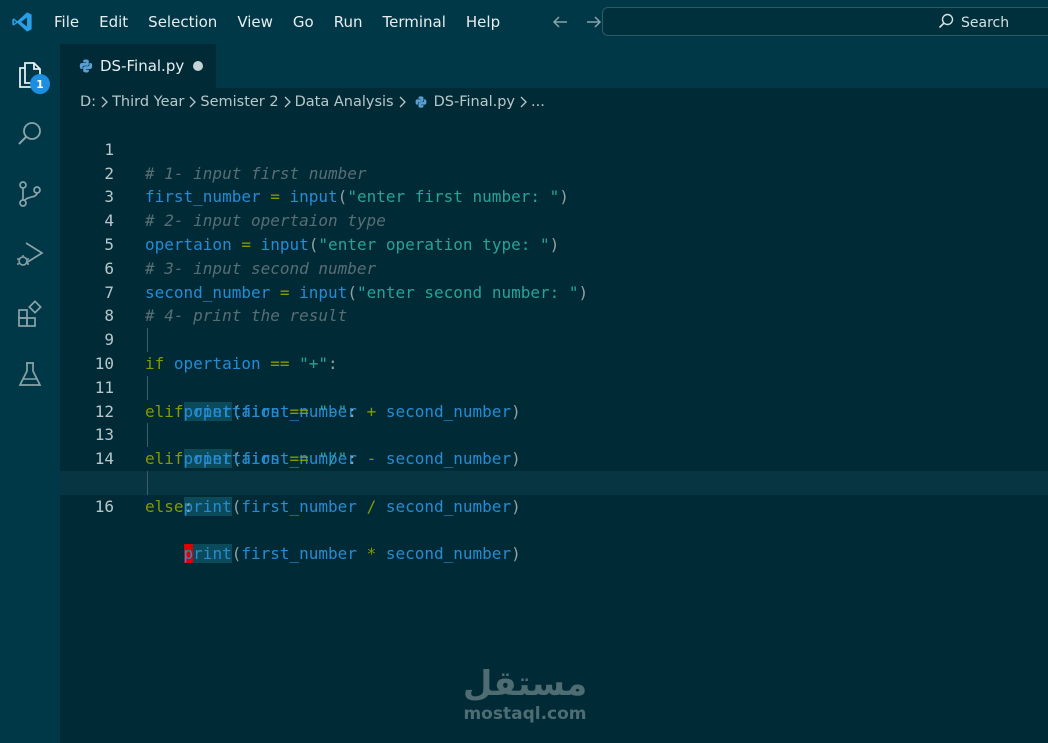 Image resolution: width=1048 pixels, height=743 pixels. Describe the element at coordinates (483, 22) in the screenshot. I see `menu-help: Help` at that location.